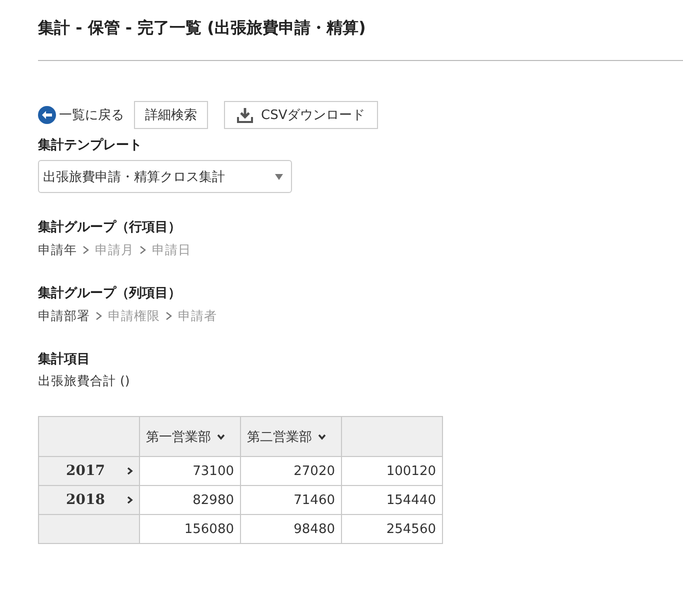 The image size is (683, 593). Describe the element at coordinates (190, 529) in the screenshot. I see `total-cell: 156080` at that location.